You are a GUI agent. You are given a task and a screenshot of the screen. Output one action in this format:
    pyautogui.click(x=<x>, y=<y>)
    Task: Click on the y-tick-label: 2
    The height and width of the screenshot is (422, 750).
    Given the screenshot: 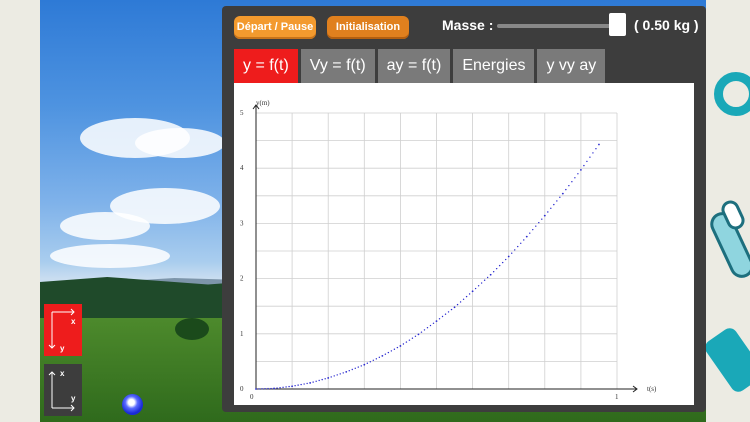 What is the action you would take?
    pyautogui.click(x=242, y=279)
    